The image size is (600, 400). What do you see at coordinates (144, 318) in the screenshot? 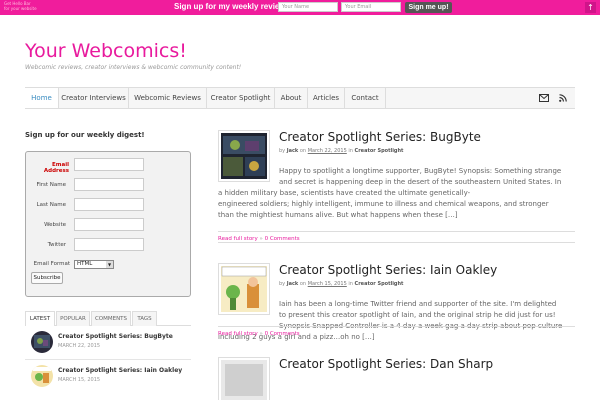
I see `tab-tags: TAGS` at bounding box center [144, 318].